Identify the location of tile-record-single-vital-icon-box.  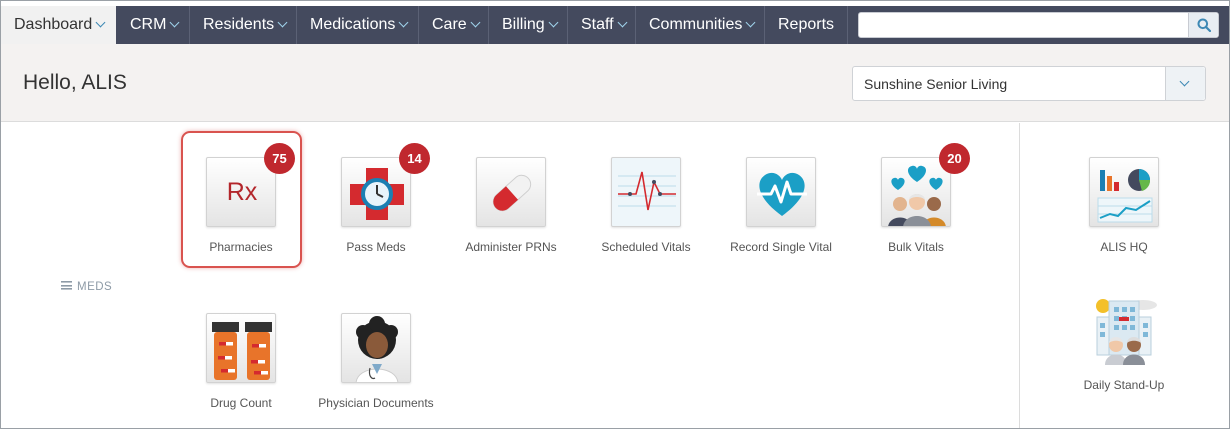
(781, 192).